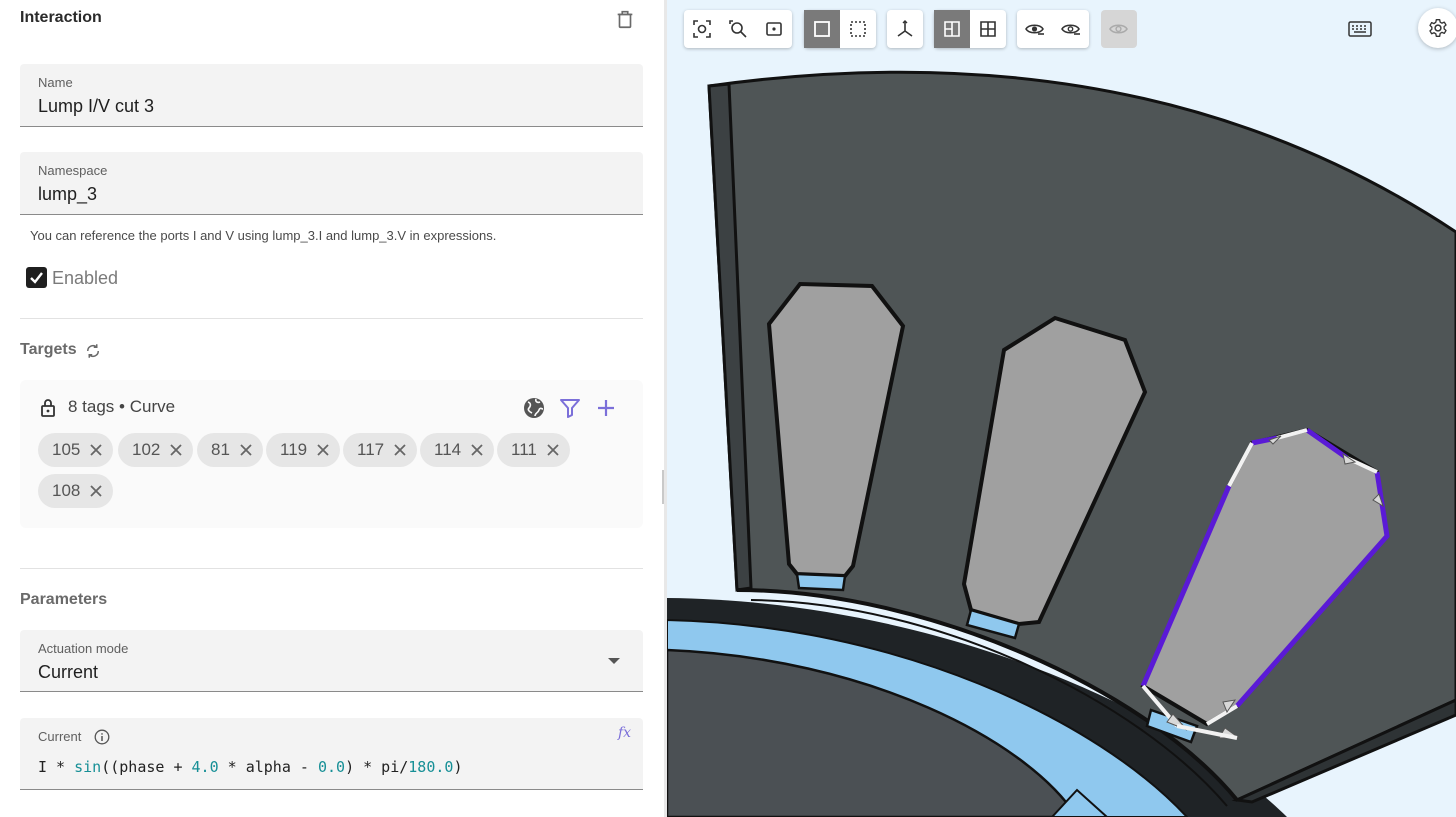 The width and height of the screenshot is (1456, 817). I want to click on tag-chip: 114, so click(457, 450).